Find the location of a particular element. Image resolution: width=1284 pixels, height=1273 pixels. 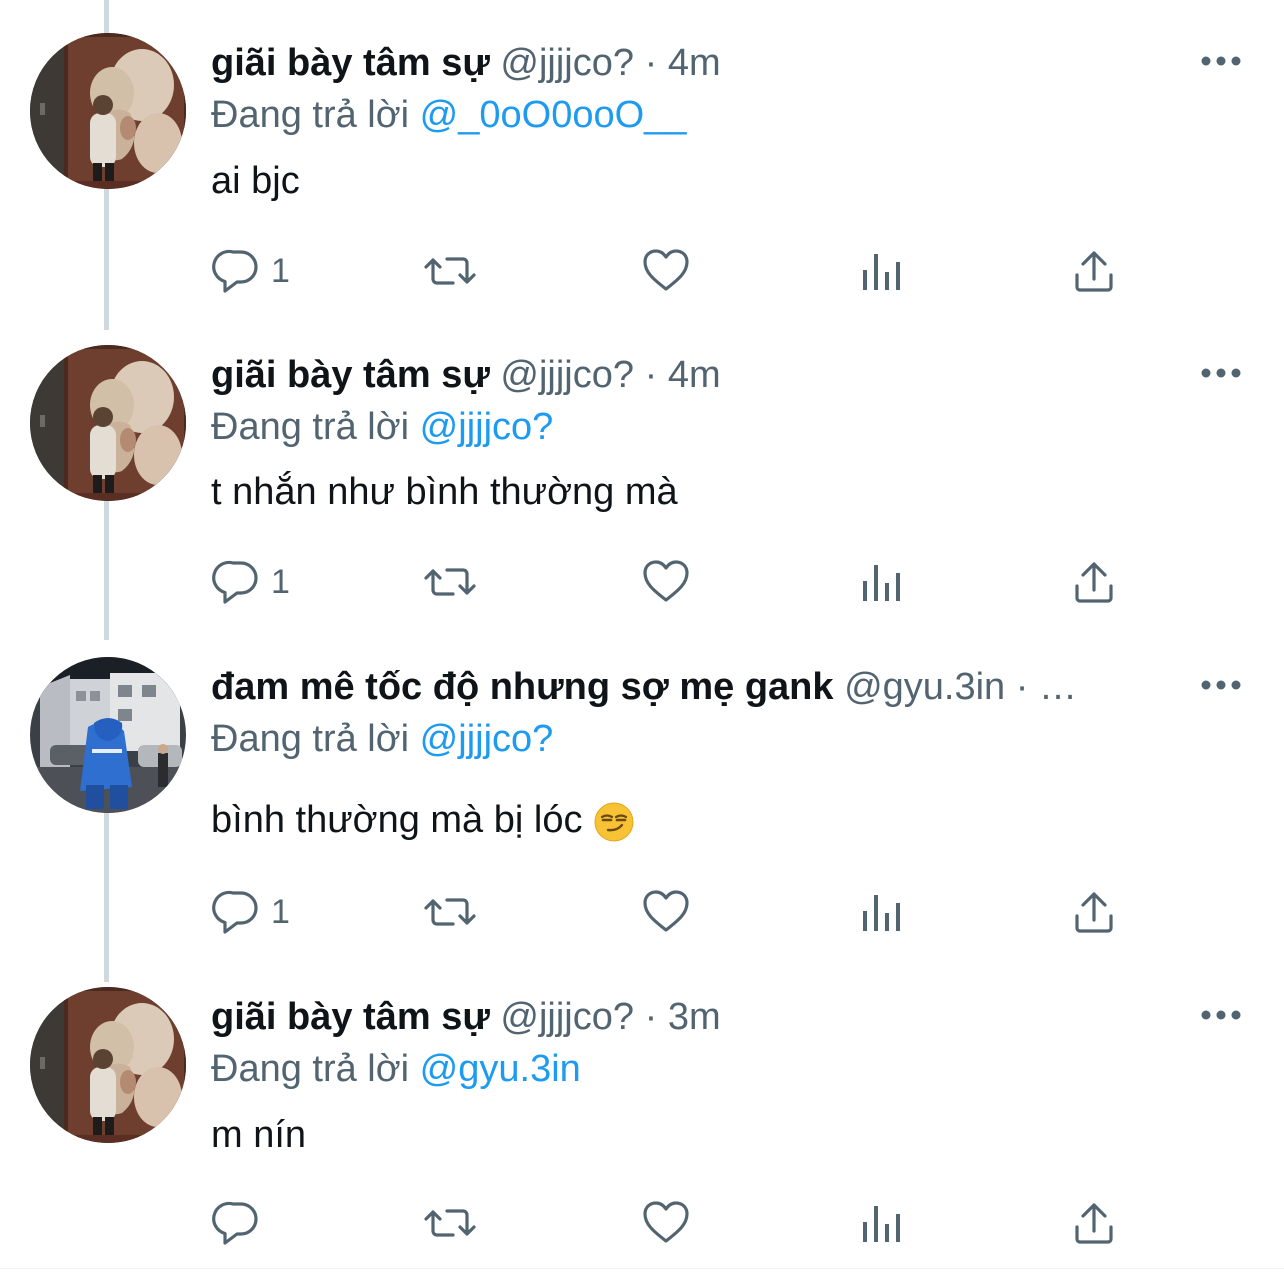

mention-link: @gyu.3in is located at coordinates (500, 1069).